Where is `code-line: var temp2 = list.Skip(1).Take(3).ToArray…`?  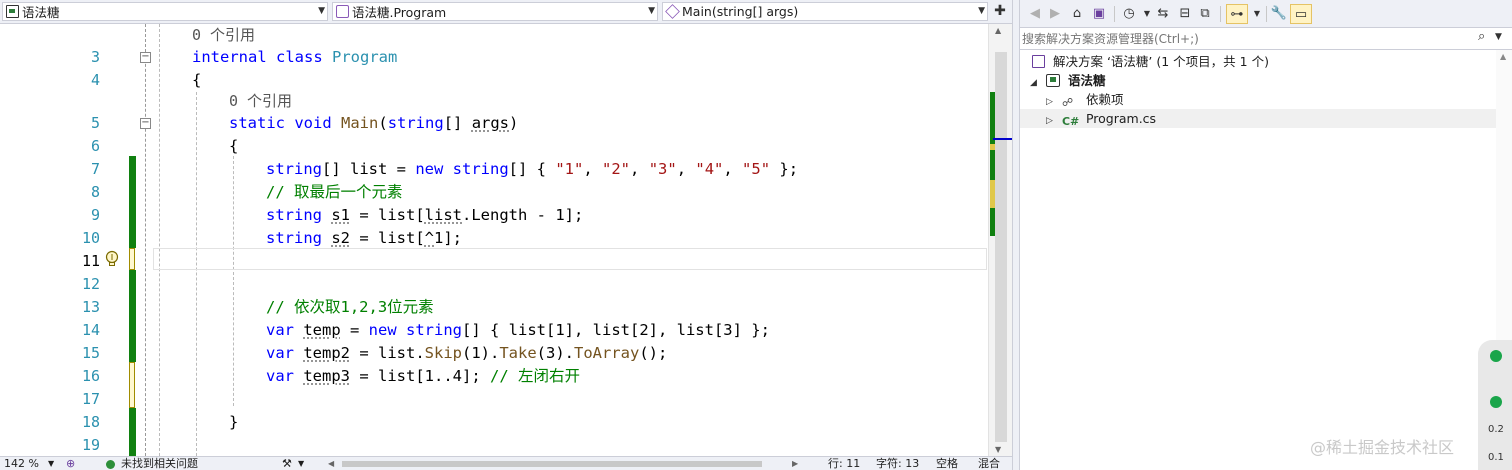
code-line: var temp2 = list.Skip(1).Take(3).ToArray… is located at coordinates (494, 353).